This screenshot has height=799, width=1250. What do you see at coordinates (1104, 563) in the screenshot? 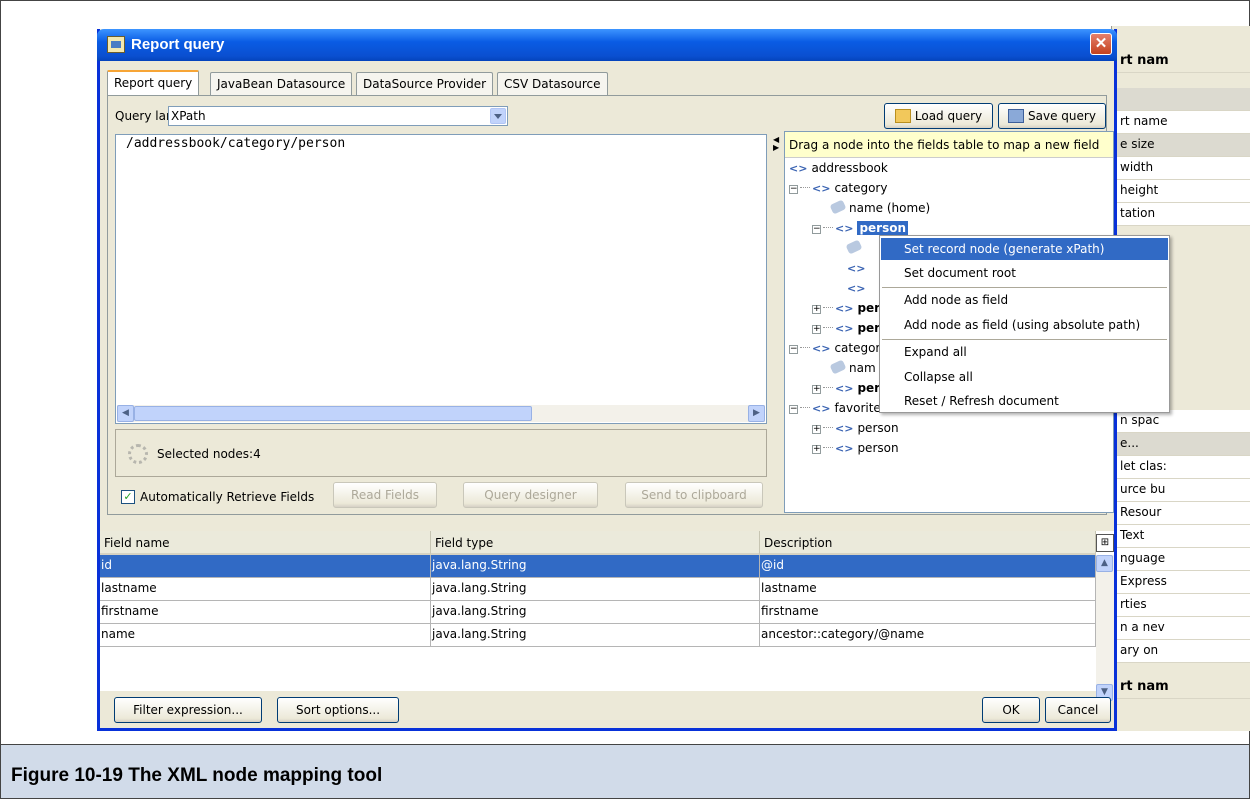
I see `scroll-up-icon: ▲` at bounding box center [1104, 563].